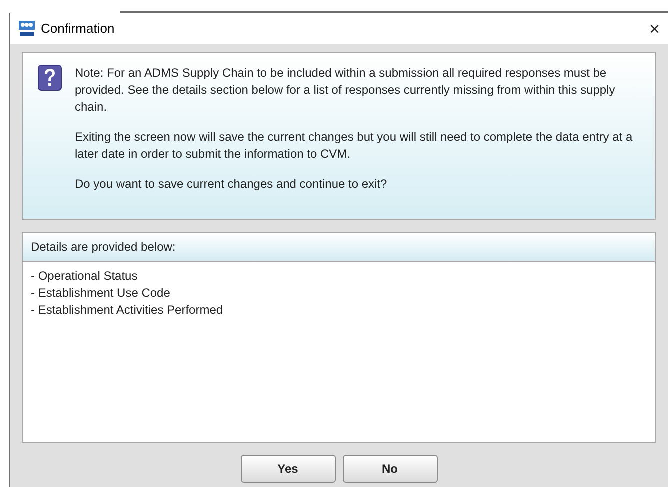 This screenshot has height=487, width=668. What do you see at coordinates (354, 146) in the screenshot?
I see `message-text: Exiting the screen now will save the current changes but you will still need to complete the data entry at a later date in order to submit the information to CVM.` at bounding box center [354, 146].